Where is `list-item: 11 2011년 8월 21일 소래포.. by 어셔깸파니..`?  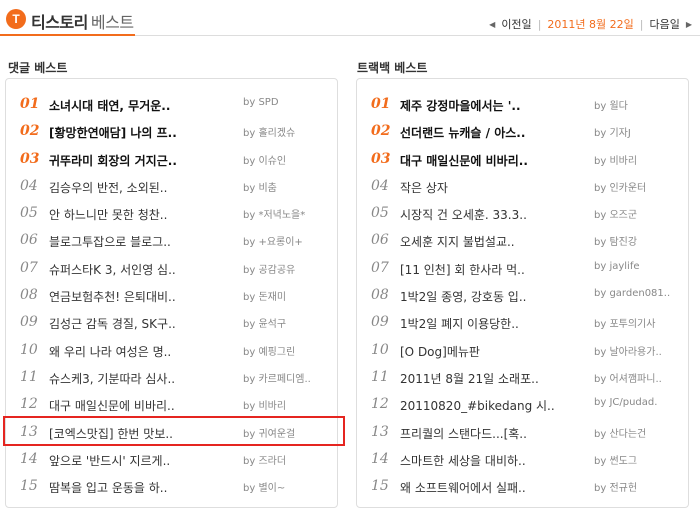
list-item: 11 2011년 8월 21일 소래포.. by 어셔깸파니.. is located at coordinates (522, 377).